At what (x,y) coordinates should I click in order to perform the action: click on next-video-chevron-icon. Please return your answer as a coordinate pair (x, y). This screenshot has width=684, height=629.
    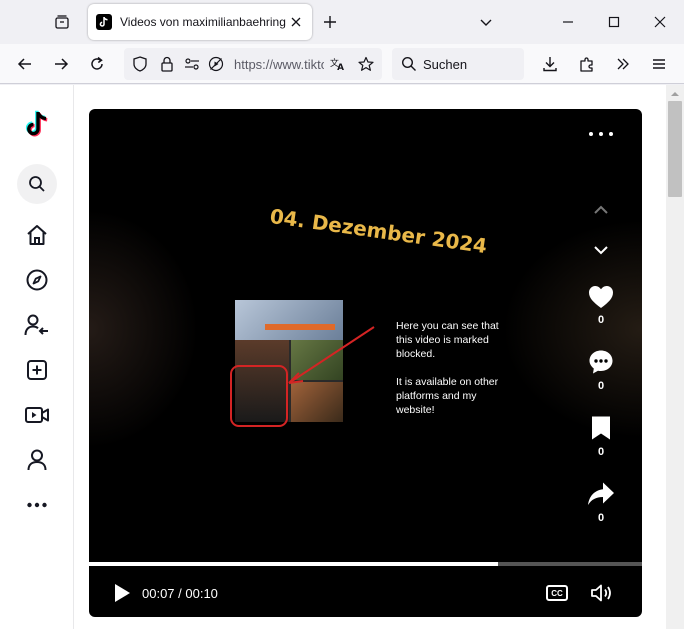
    Looking at the image, I should click on (601, 250).